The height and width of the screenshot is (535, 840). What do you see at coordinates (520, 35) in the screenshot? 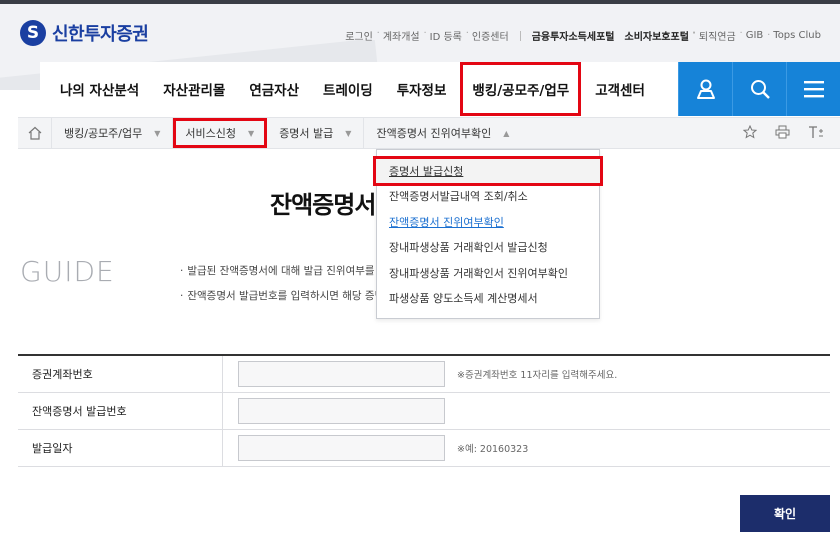
I see `util-divider` at bounding box center [520, 35].